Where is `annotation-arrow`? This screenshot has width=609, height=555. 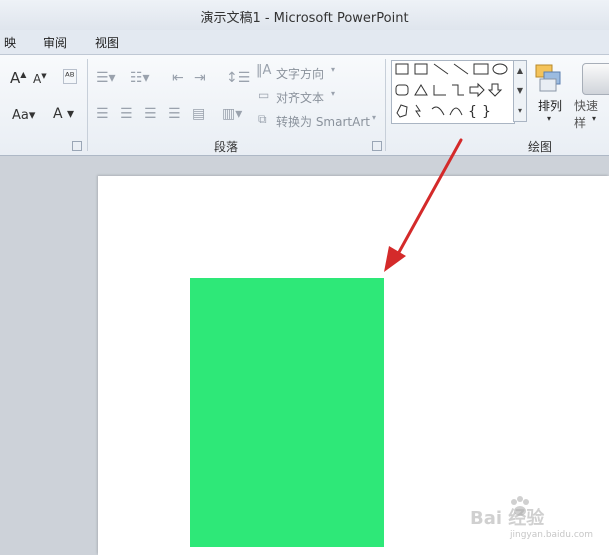 annotation-arrow is located at coordinates (423, 205).